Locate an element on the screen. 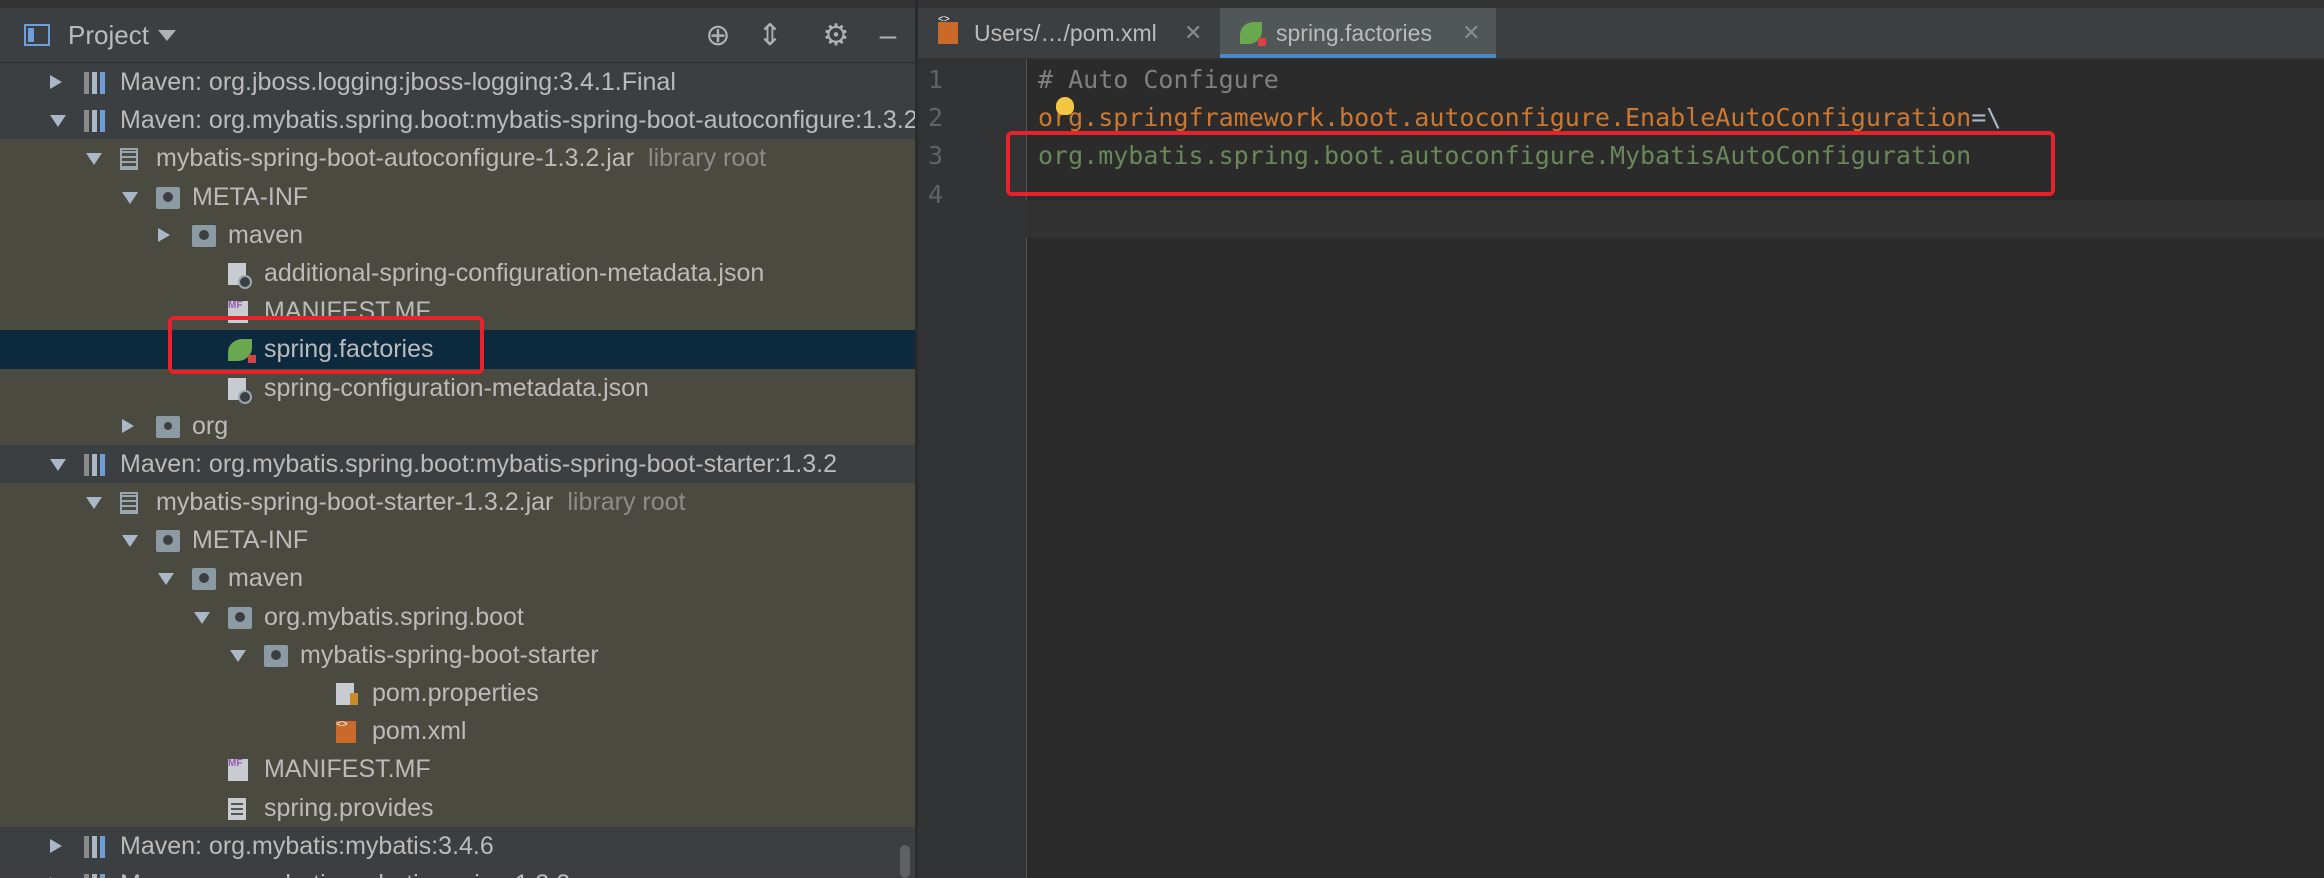 The height and width of the screenshot is (878, 2324). editor-tab-label: Users/…/pom.xml is located at coordinates (1065, 33).